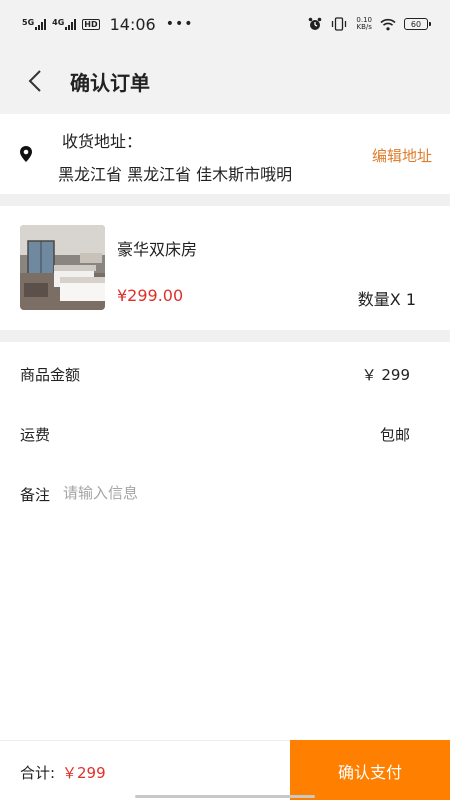 The height and width of the screenshot is (800, 450). What do you see at coordinates (62, 267) in the screenshot?
I see `hotel-room-thumbnail` at bounding box center [62, 267].